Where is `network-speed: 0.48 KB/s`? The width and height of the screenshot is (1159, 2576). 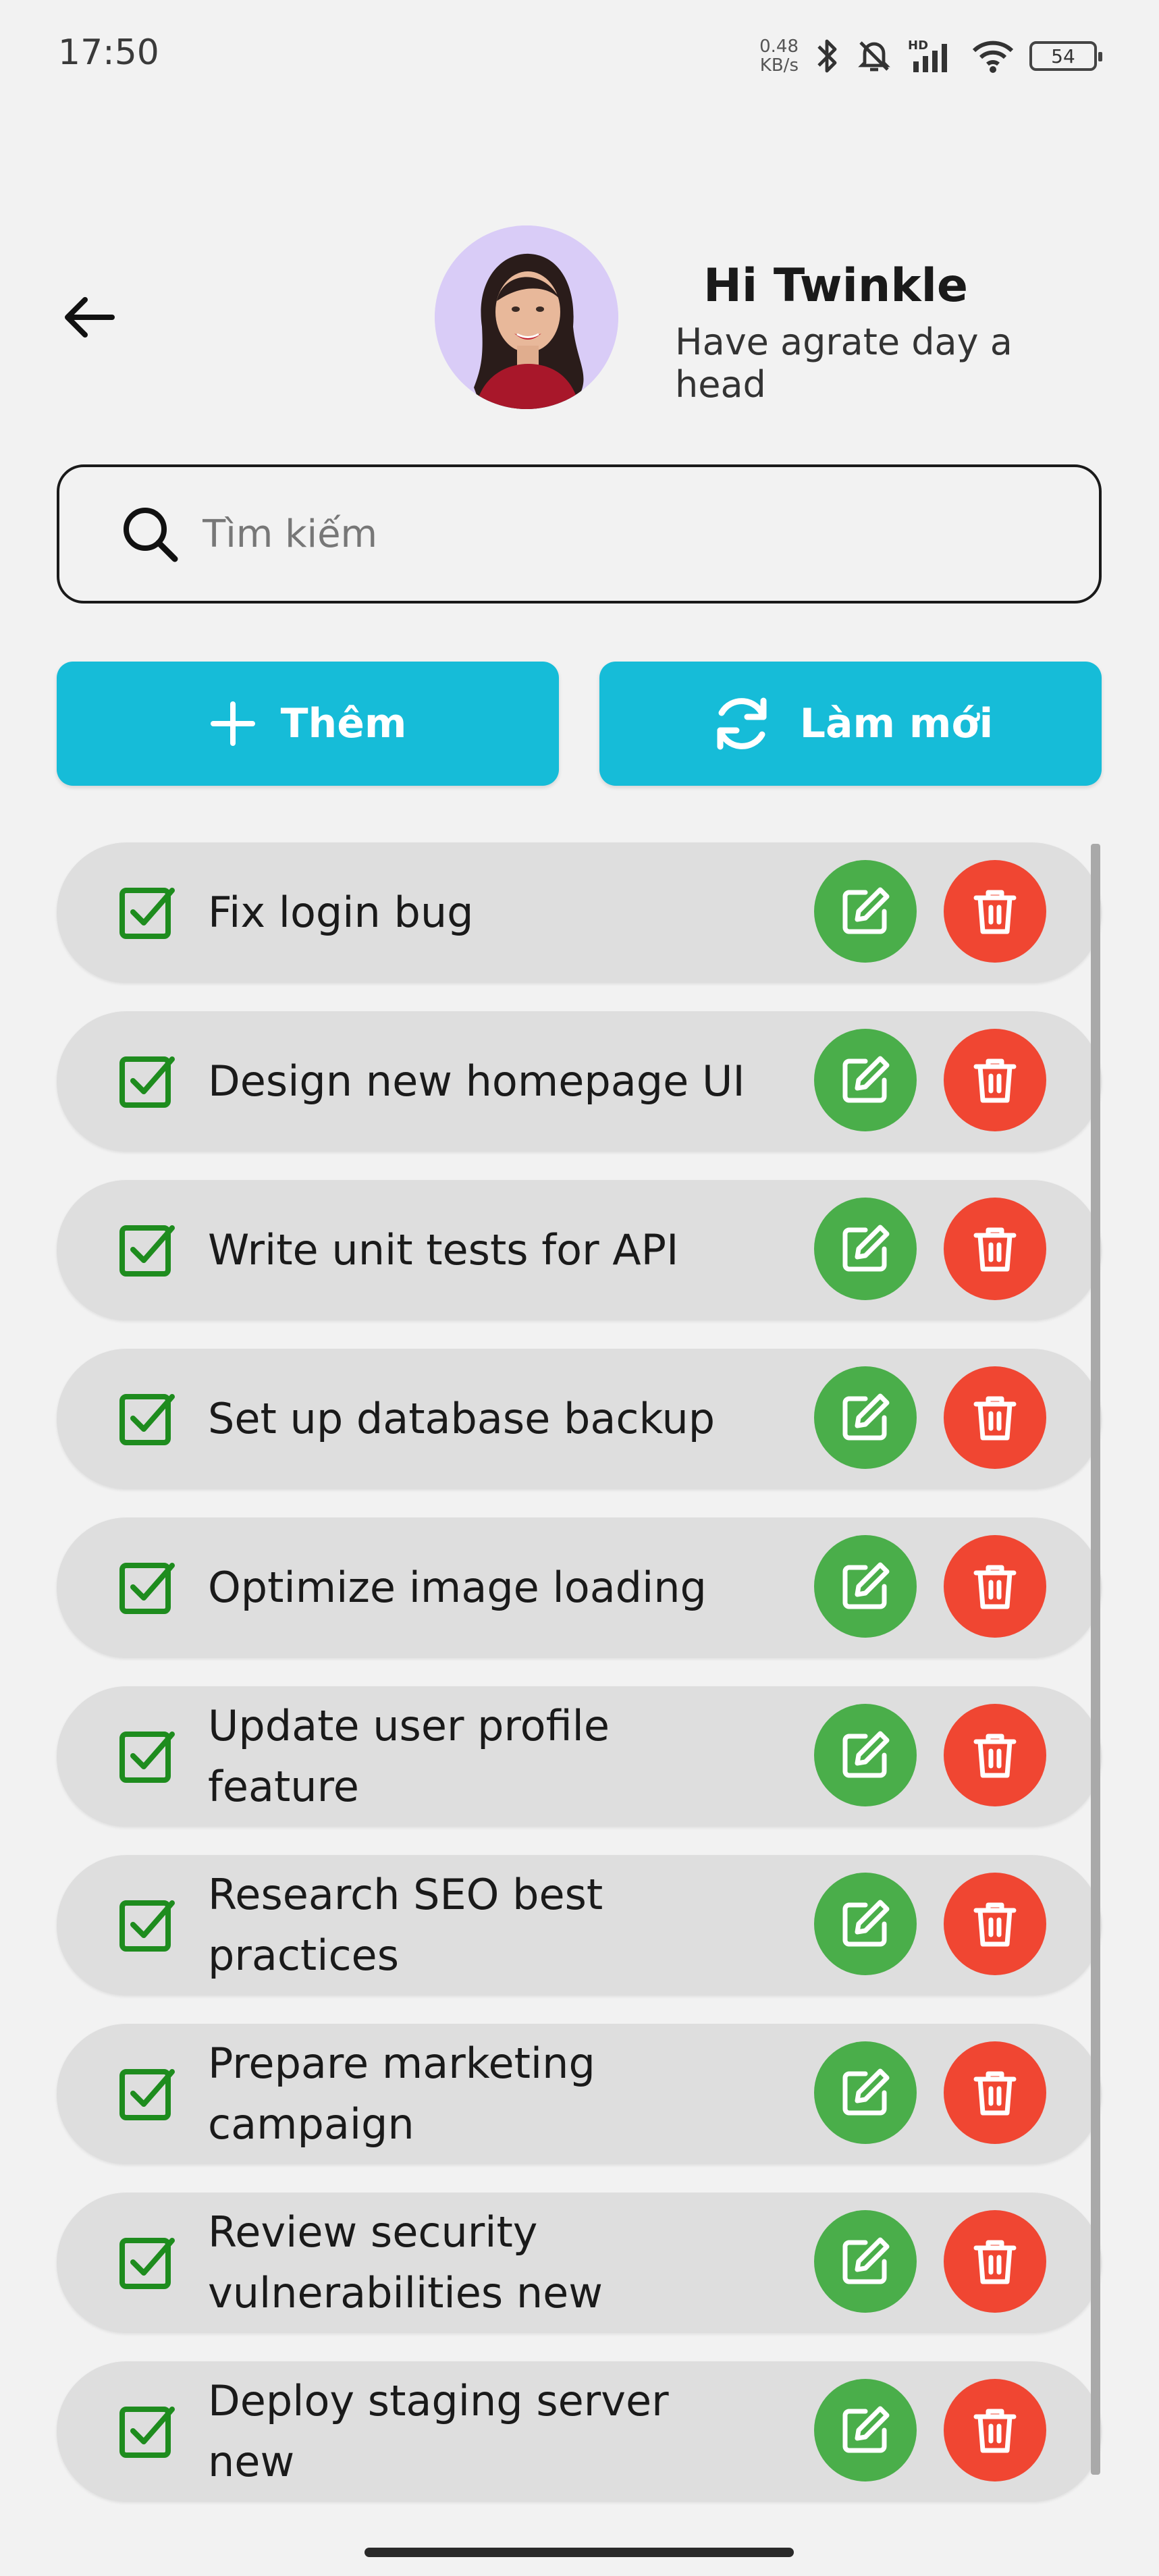 network-speed: 0.48 KB/s is located at coordinates (779, 56).